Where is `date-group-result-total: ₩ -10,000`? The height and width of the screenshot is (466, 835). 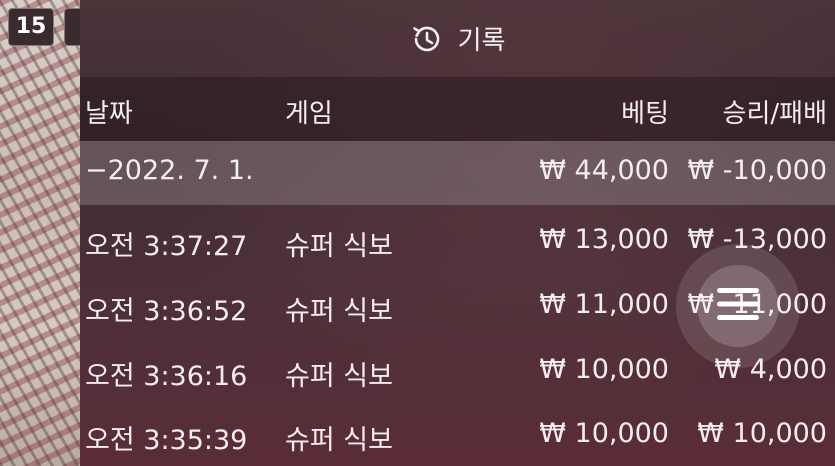 date-group-result-total: ₩ -10,000 is located at coordinates (757, 170).